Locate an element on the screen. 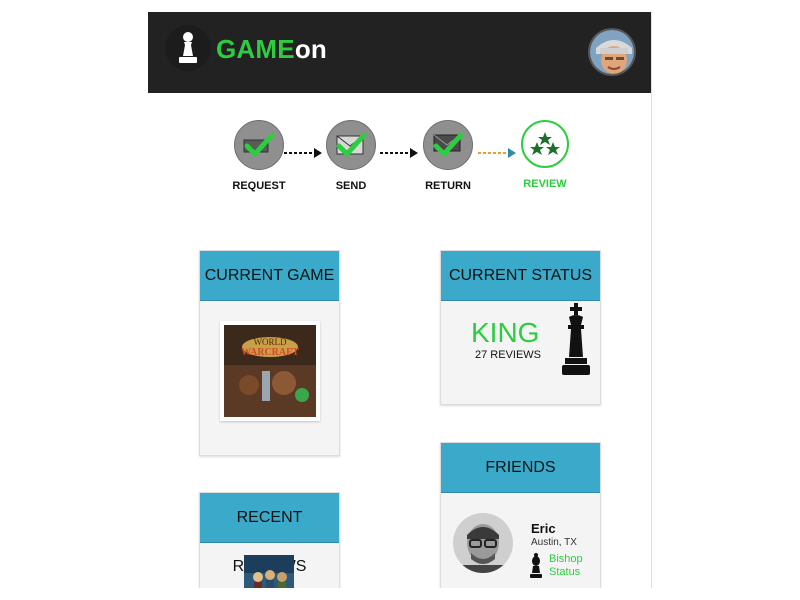 Image resolution: width=800 pixels, height=600 pixels. review-stars-icon is located at coordinates (545, 144).